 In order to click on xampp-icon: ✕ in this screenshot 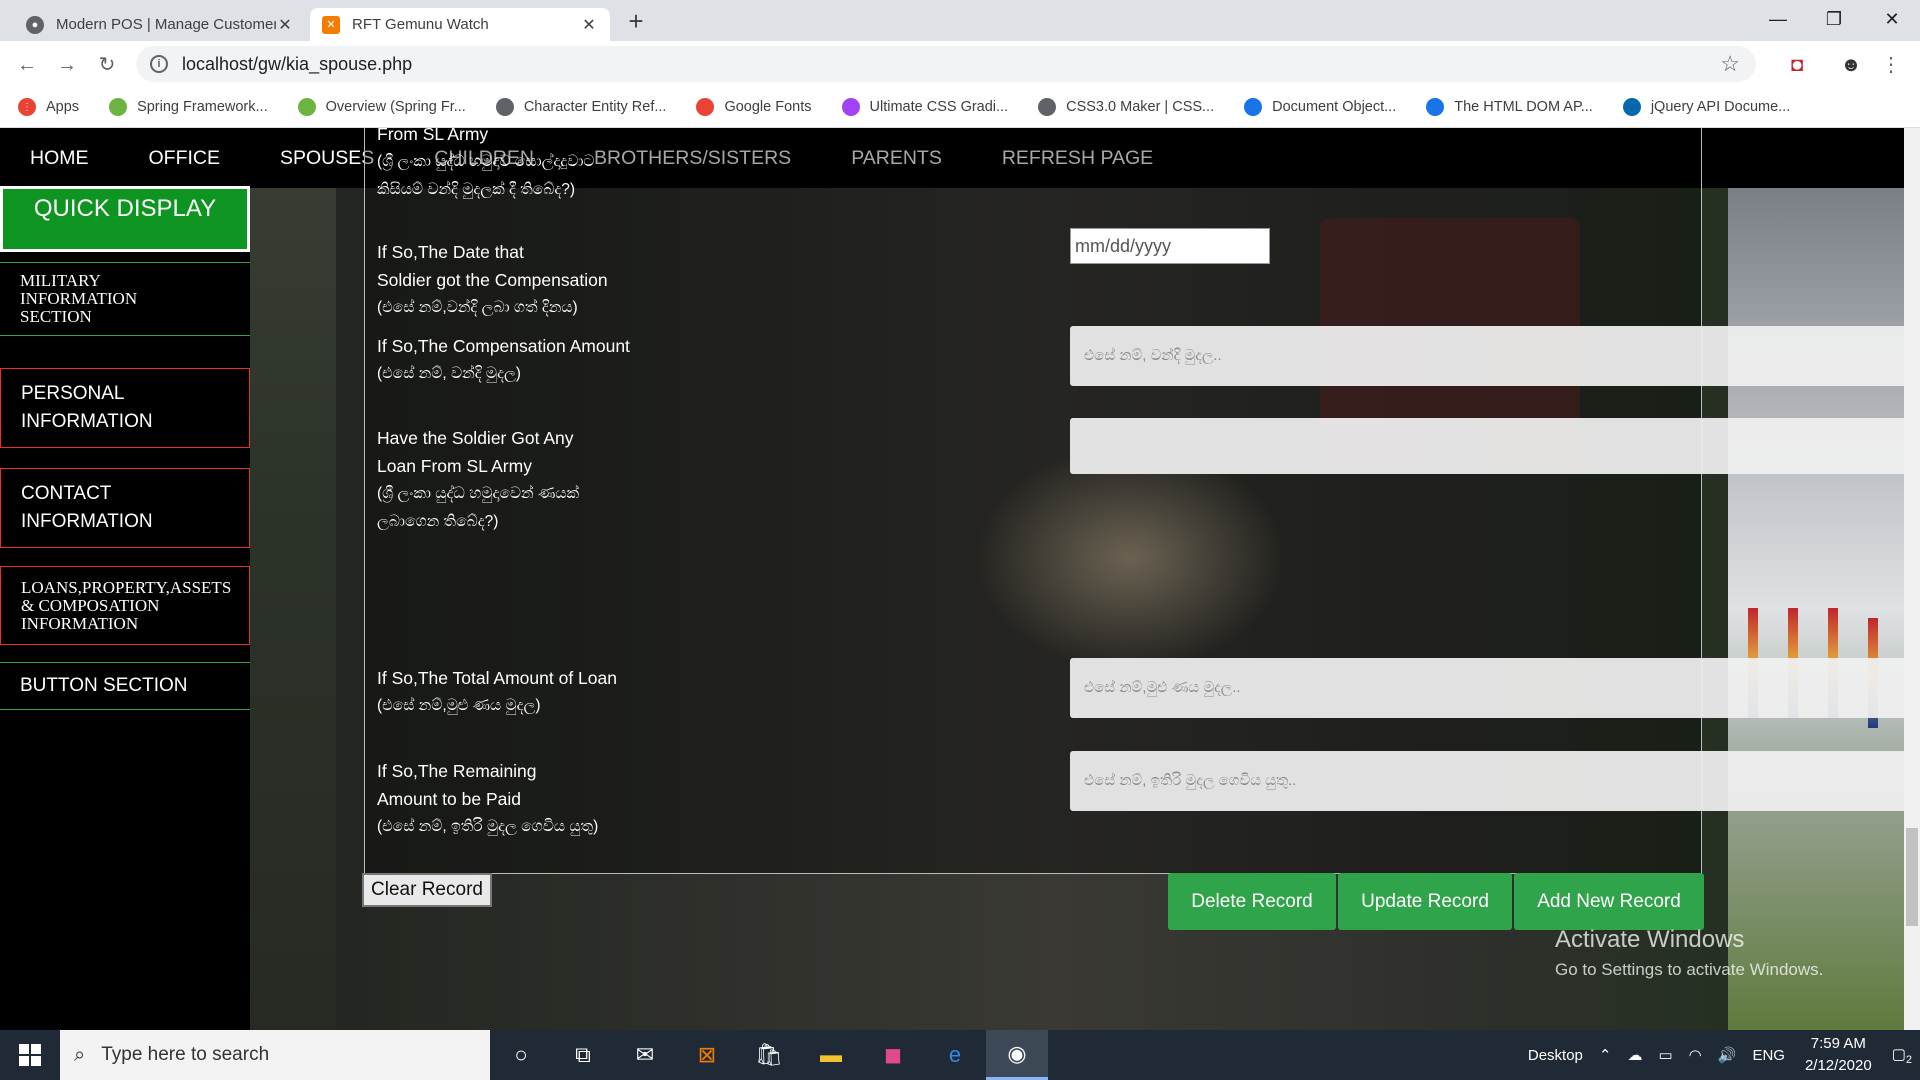, I will do `click(331, 24)`.